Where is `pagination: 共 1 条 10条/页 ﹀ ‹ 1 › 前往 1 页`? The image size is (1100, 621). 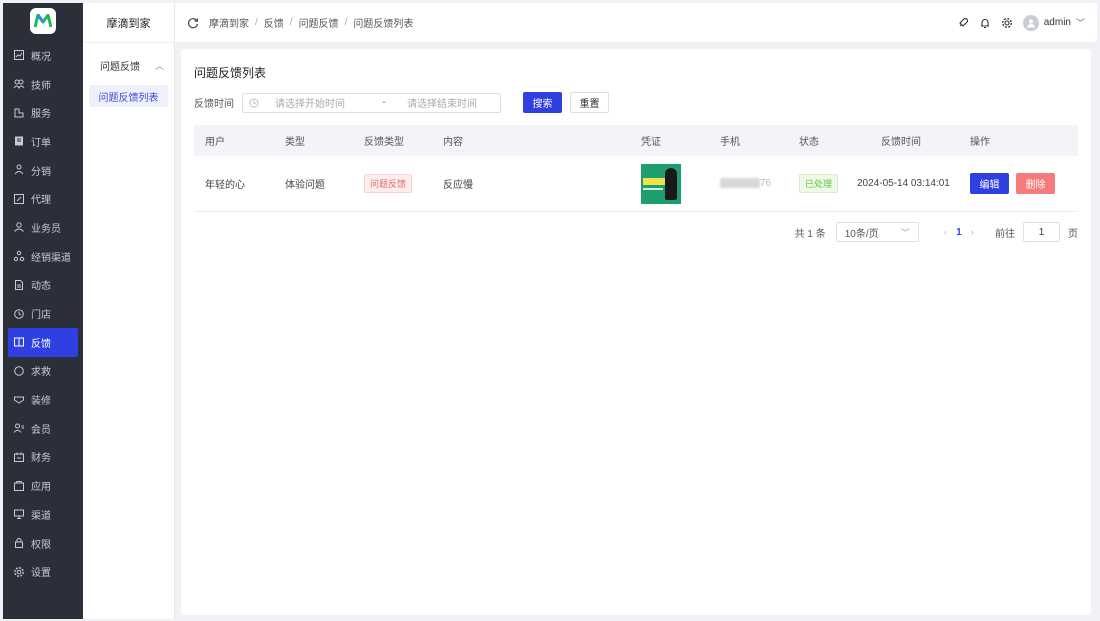
pagination: 共 1 条 10条/页 ﹀ ‹ 1 › 前往 1 页 is located at coordinates (936, 232).